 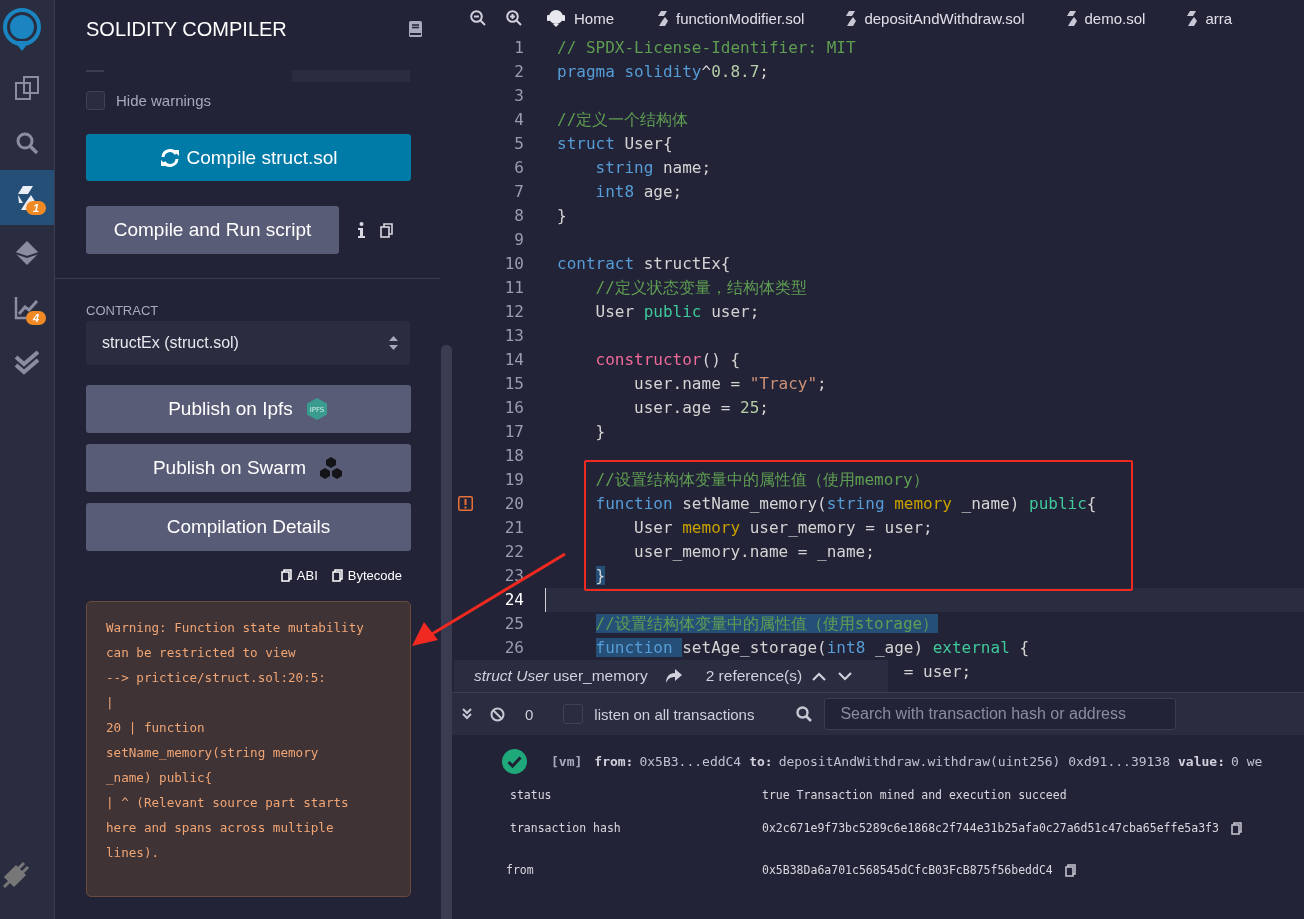 What do you see at coordinates (27, 362) in the screenshot?
I see `double-check-icon` at bounding box center [27, 362].